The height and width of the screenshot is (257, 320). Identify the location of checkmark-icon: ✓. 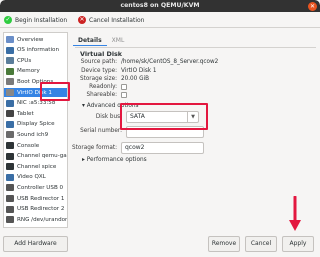
(8, 20).